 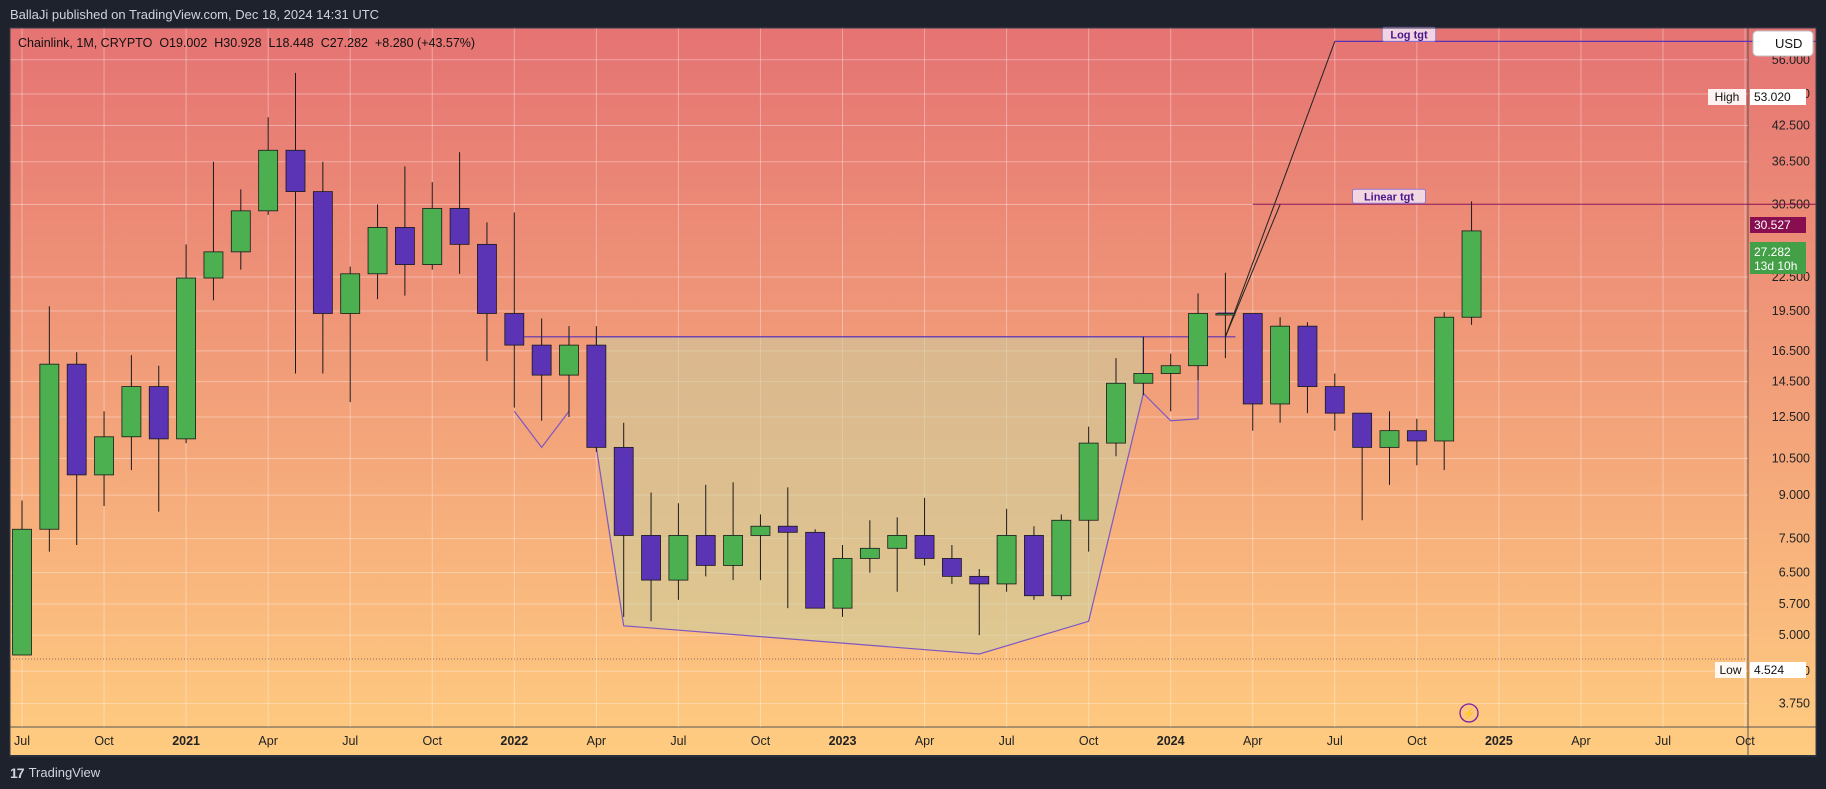 I want to click on high-badge-label: High, so click(x=1727, y=97).